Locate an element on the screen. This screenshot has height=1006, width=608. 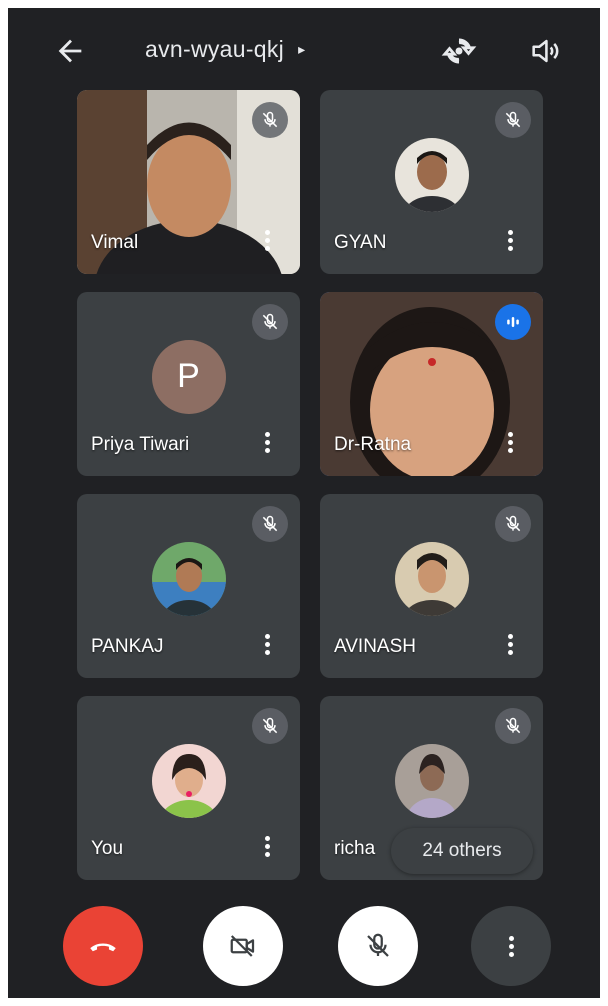
end-call-button is located at coordinates (103, 946).